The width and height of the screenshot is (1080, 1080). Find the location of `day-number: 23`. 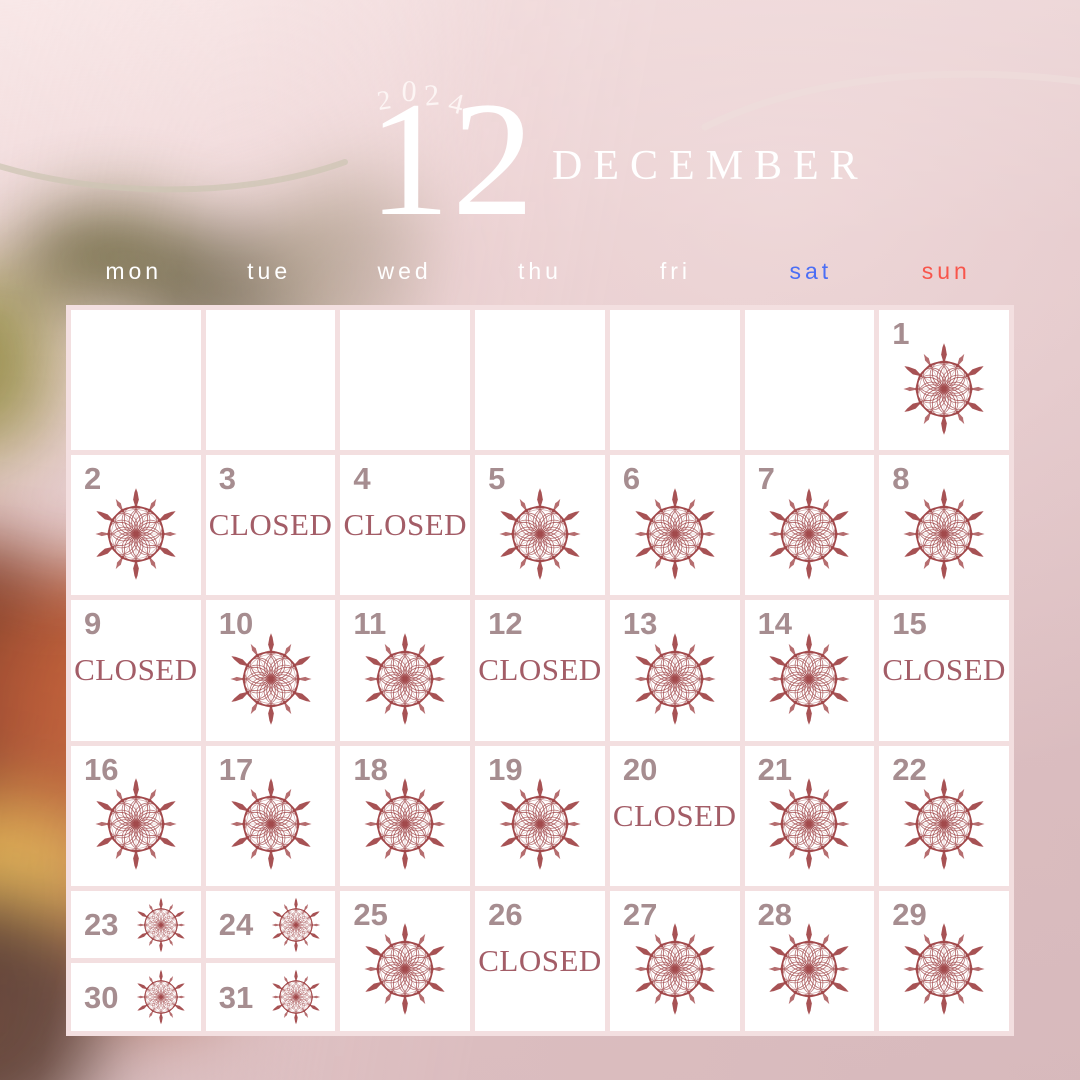

day-number: 23 is located at coordinates (101, 925).